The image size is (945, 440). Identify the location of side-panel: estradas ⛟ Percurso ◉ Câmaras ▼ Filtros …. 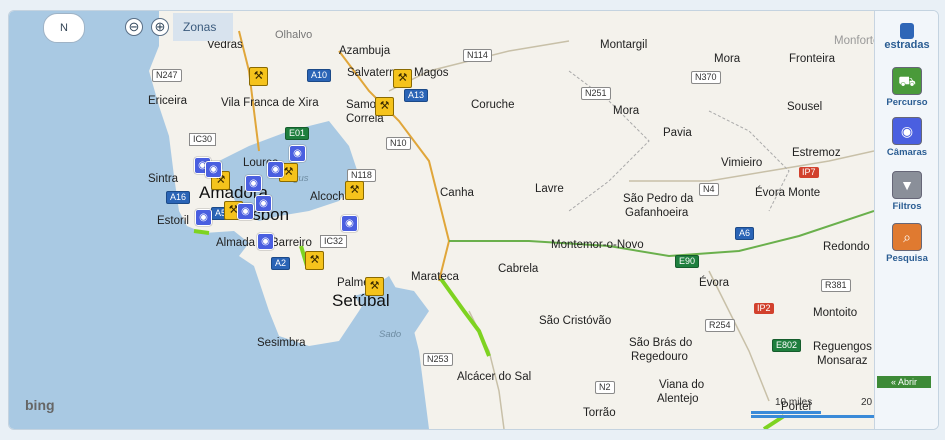
(906, 220).